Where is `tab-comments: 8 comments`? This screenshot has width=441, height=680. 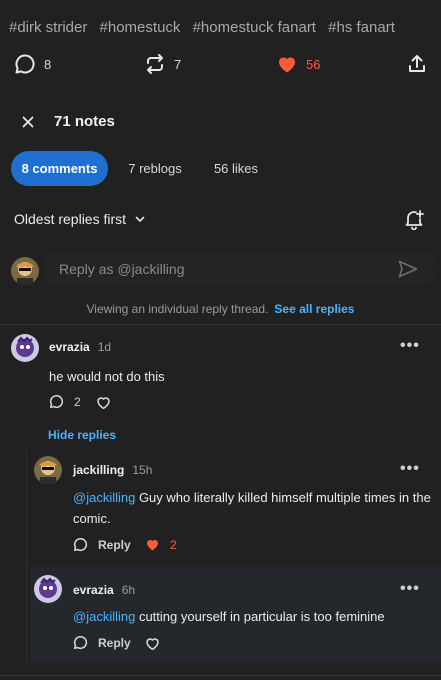
tab-comments: 8 comments is located at coordinates (59, 168).